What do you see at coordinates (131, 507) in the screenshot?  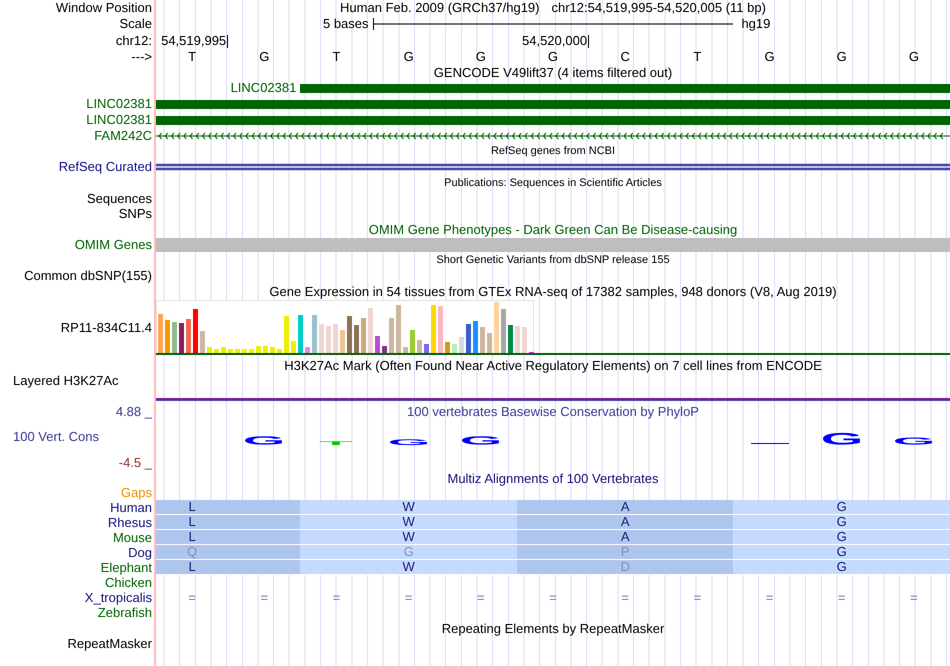 I see `track-label: Human` at bounding box center [131, 507].